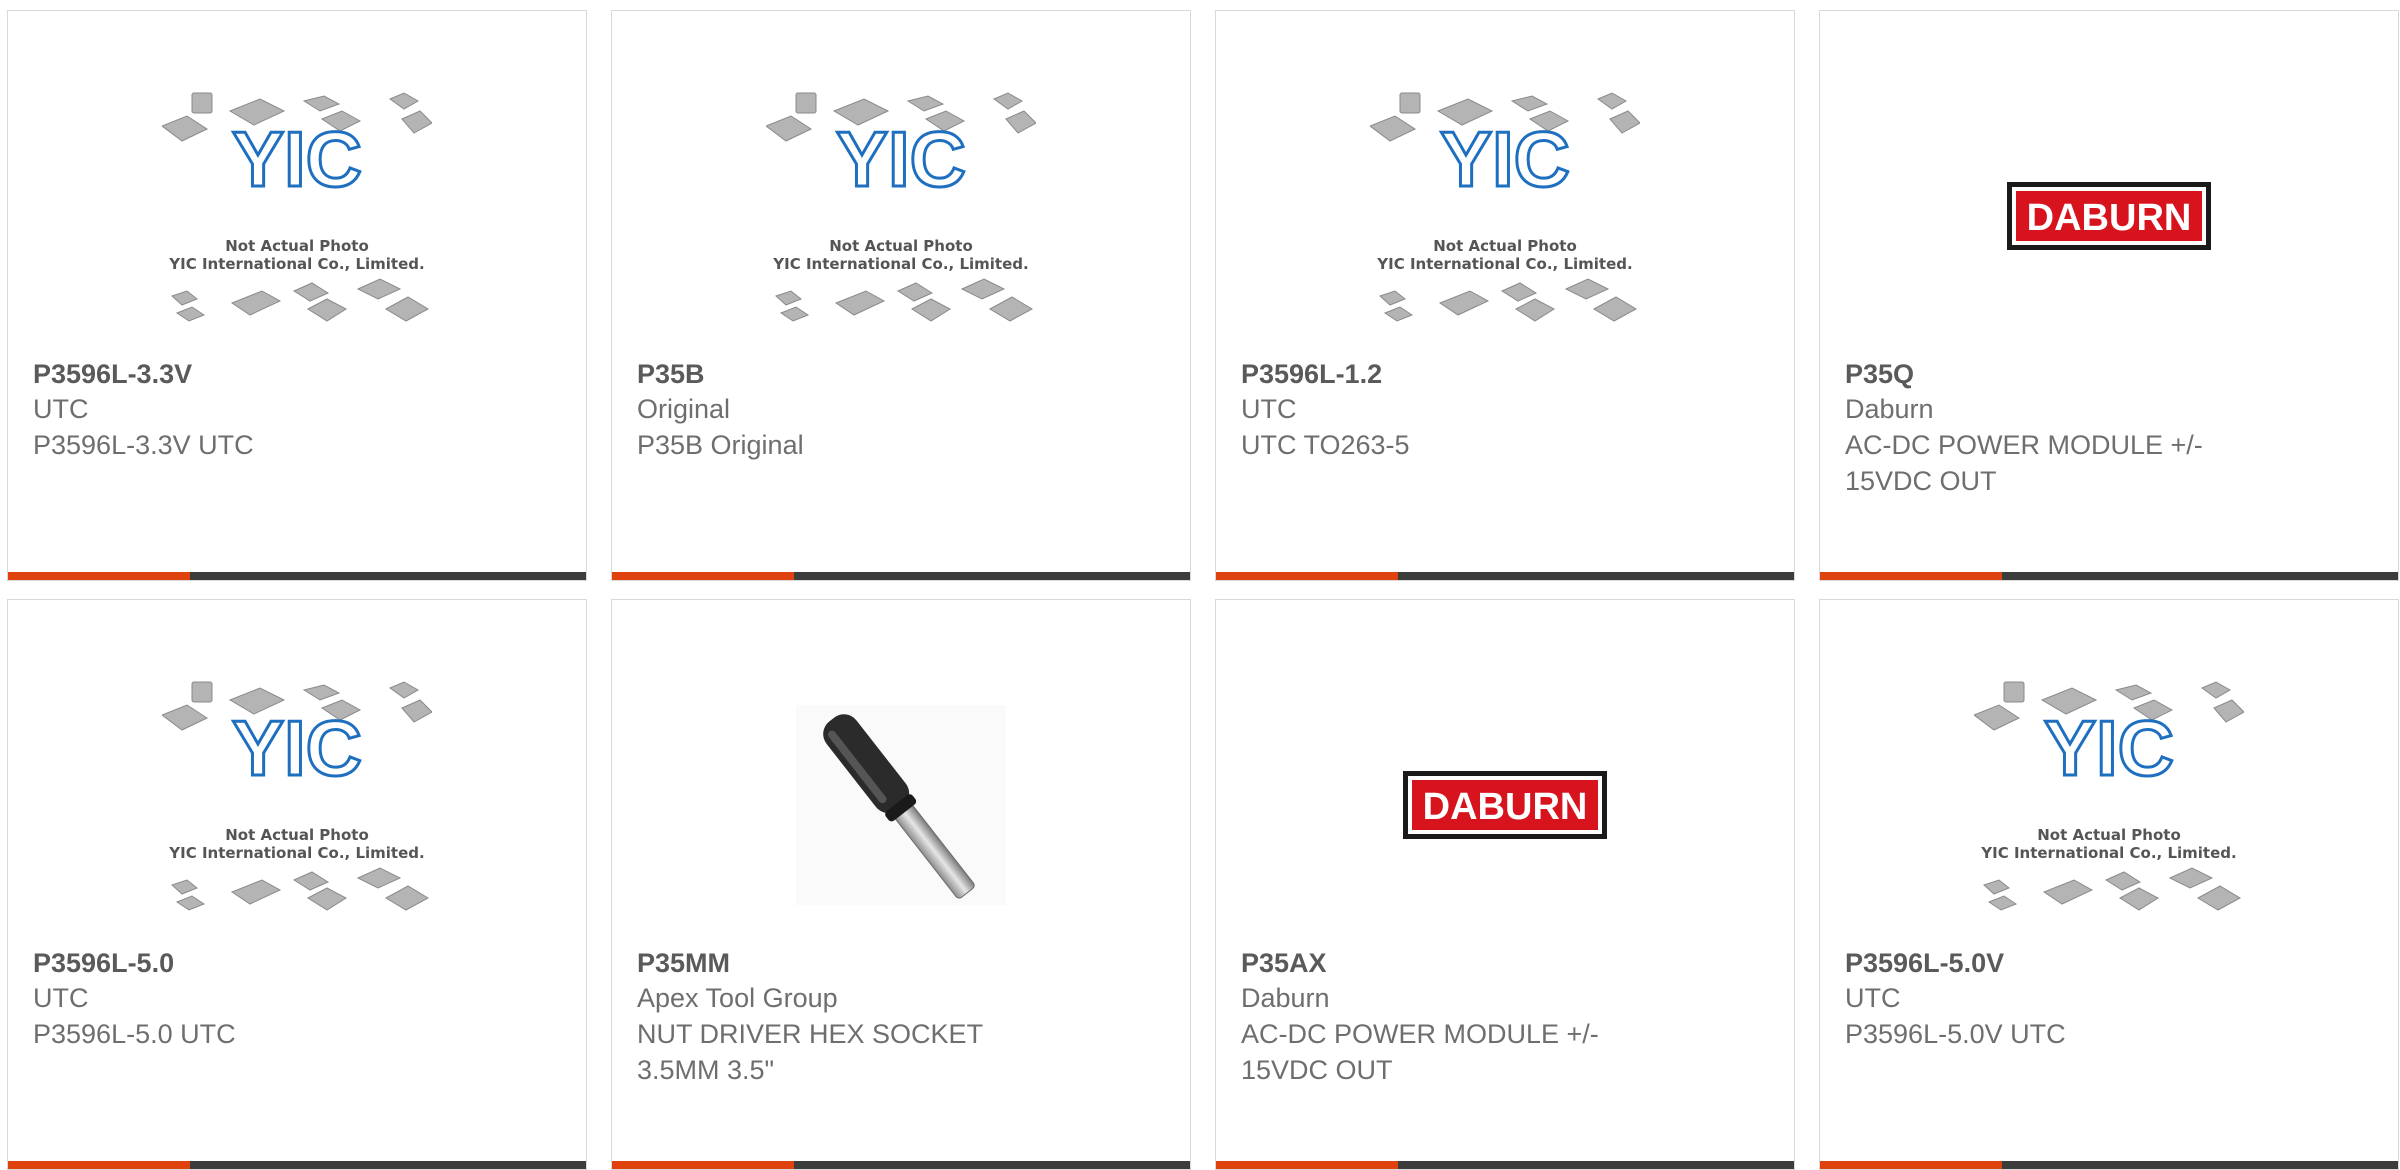 The width and height of the screenshot is (2400, 1170). Describe the element at coordinates (901, 410) in the screenshot. I see `product-info: P35B Original P35B Original` at that location.